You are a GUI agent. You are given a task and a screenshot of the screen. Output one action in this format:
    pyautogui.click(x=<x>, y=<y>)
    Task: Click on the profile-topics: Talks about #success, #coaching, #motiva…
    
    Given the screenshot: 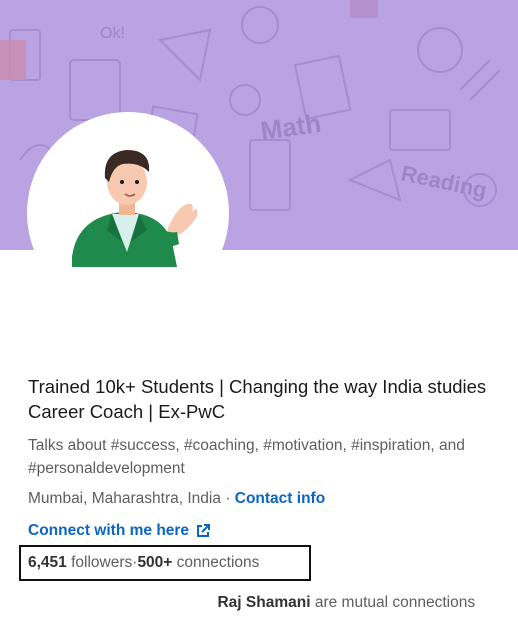 What is the action you would take?
    pyautogui.click(x=270, y=457)
    